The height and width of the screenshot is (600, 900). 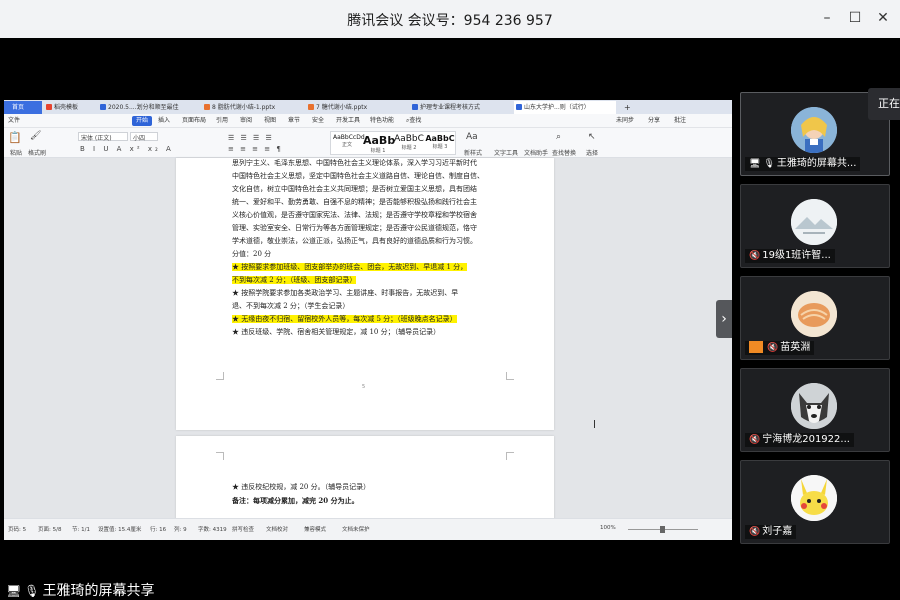 I want to click on document-line: 统一、爱好和平、勤劳勇敢、自强不息的精神；是否能够积极弘扬和践行社会主, so click(x=354, y=202).